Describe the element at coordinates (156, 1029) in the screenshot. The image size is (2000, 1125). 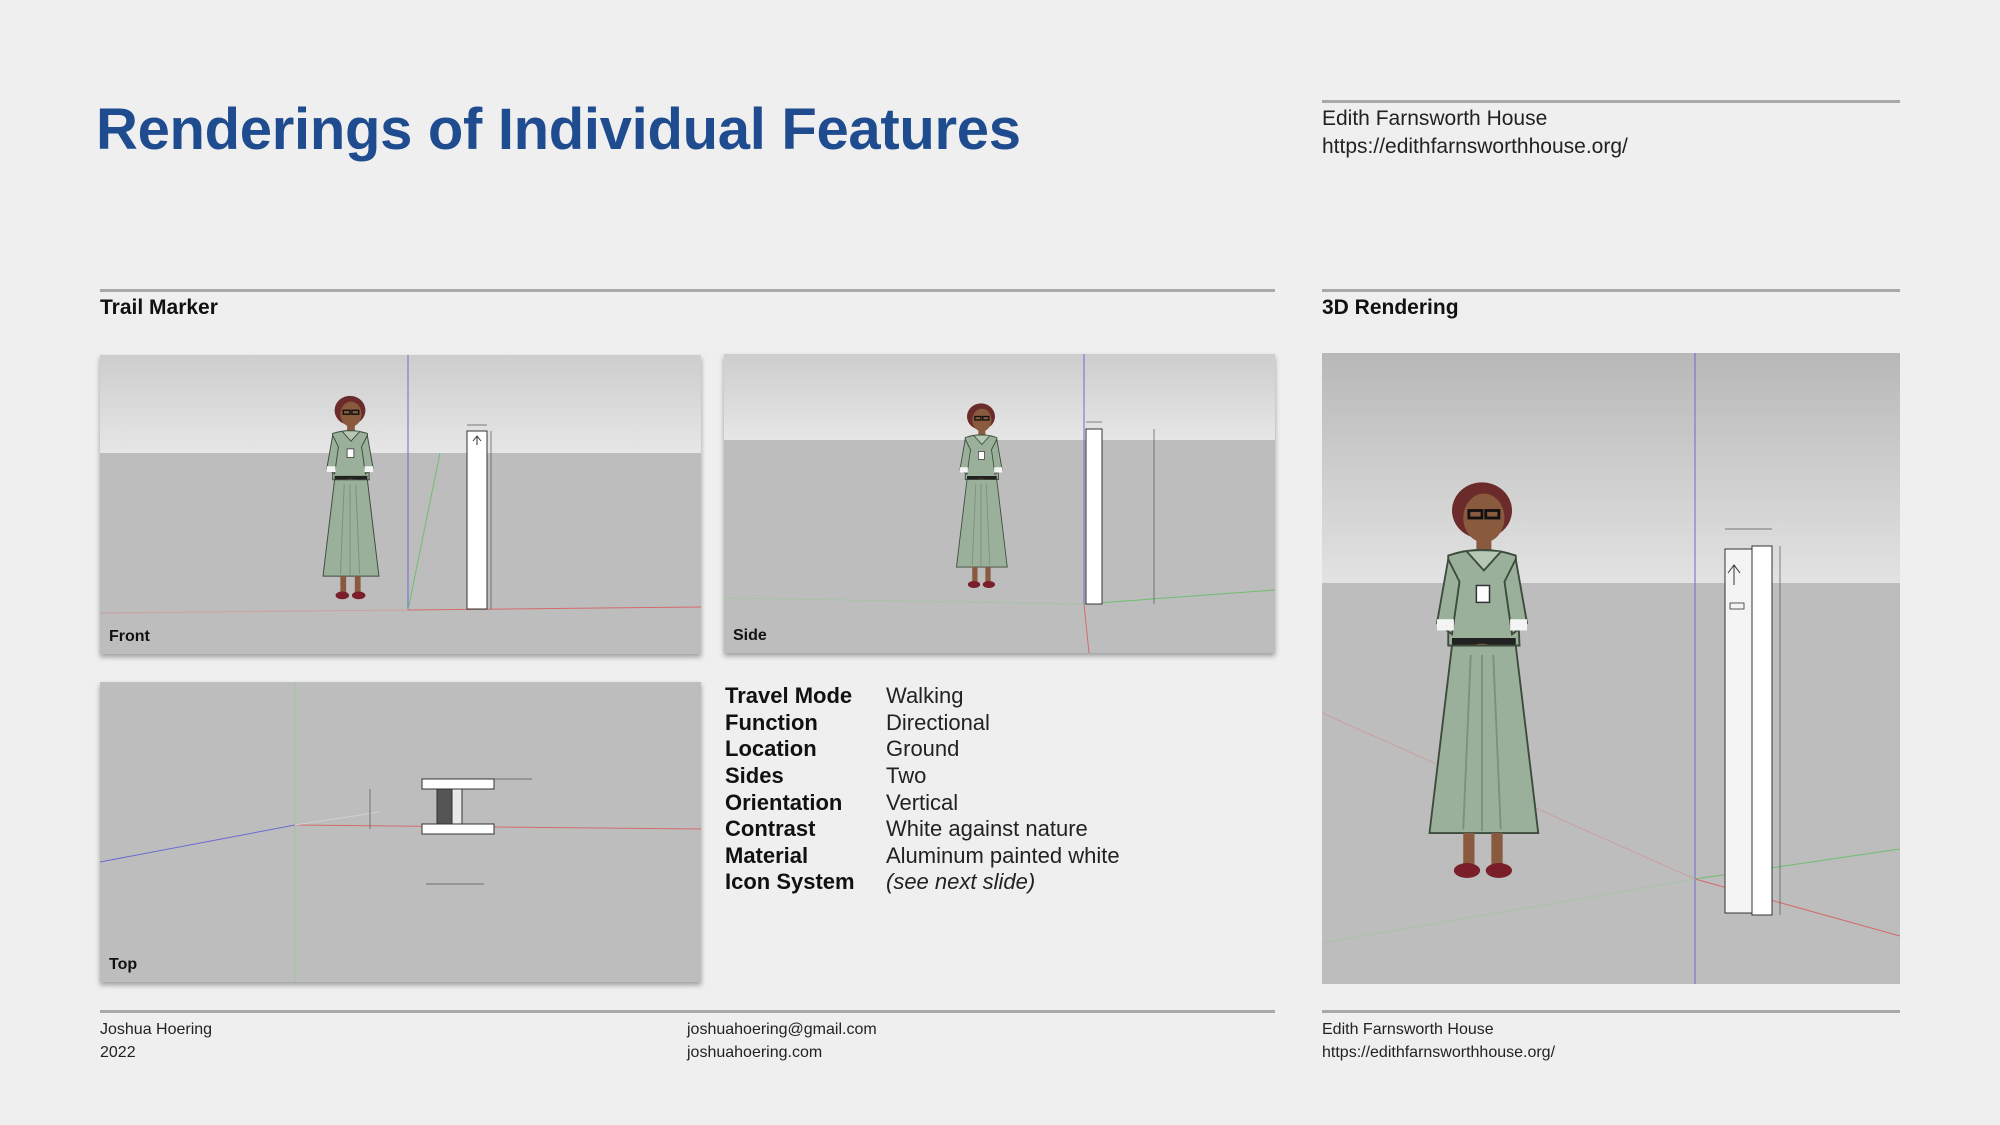
I see `author-name: Joshua Hoering` at that location.